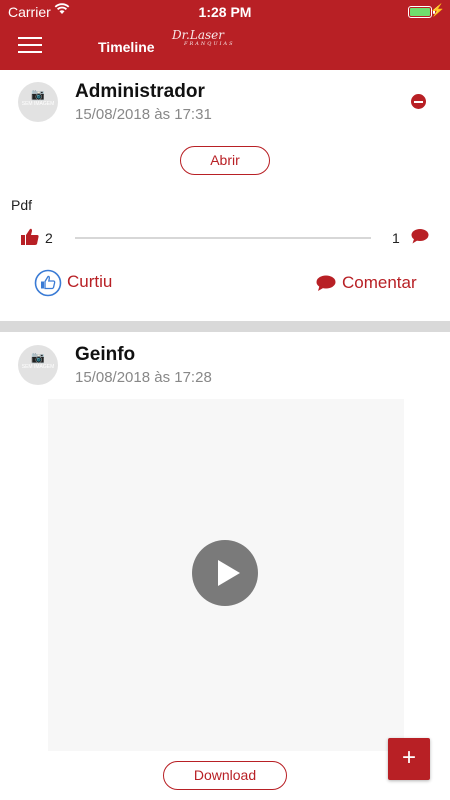 The width and height of the screenshot is (450, 800). Describe the element at coordinates (90, 281) in the screenshot. I see `like-action-label: Curtiu` at that location.